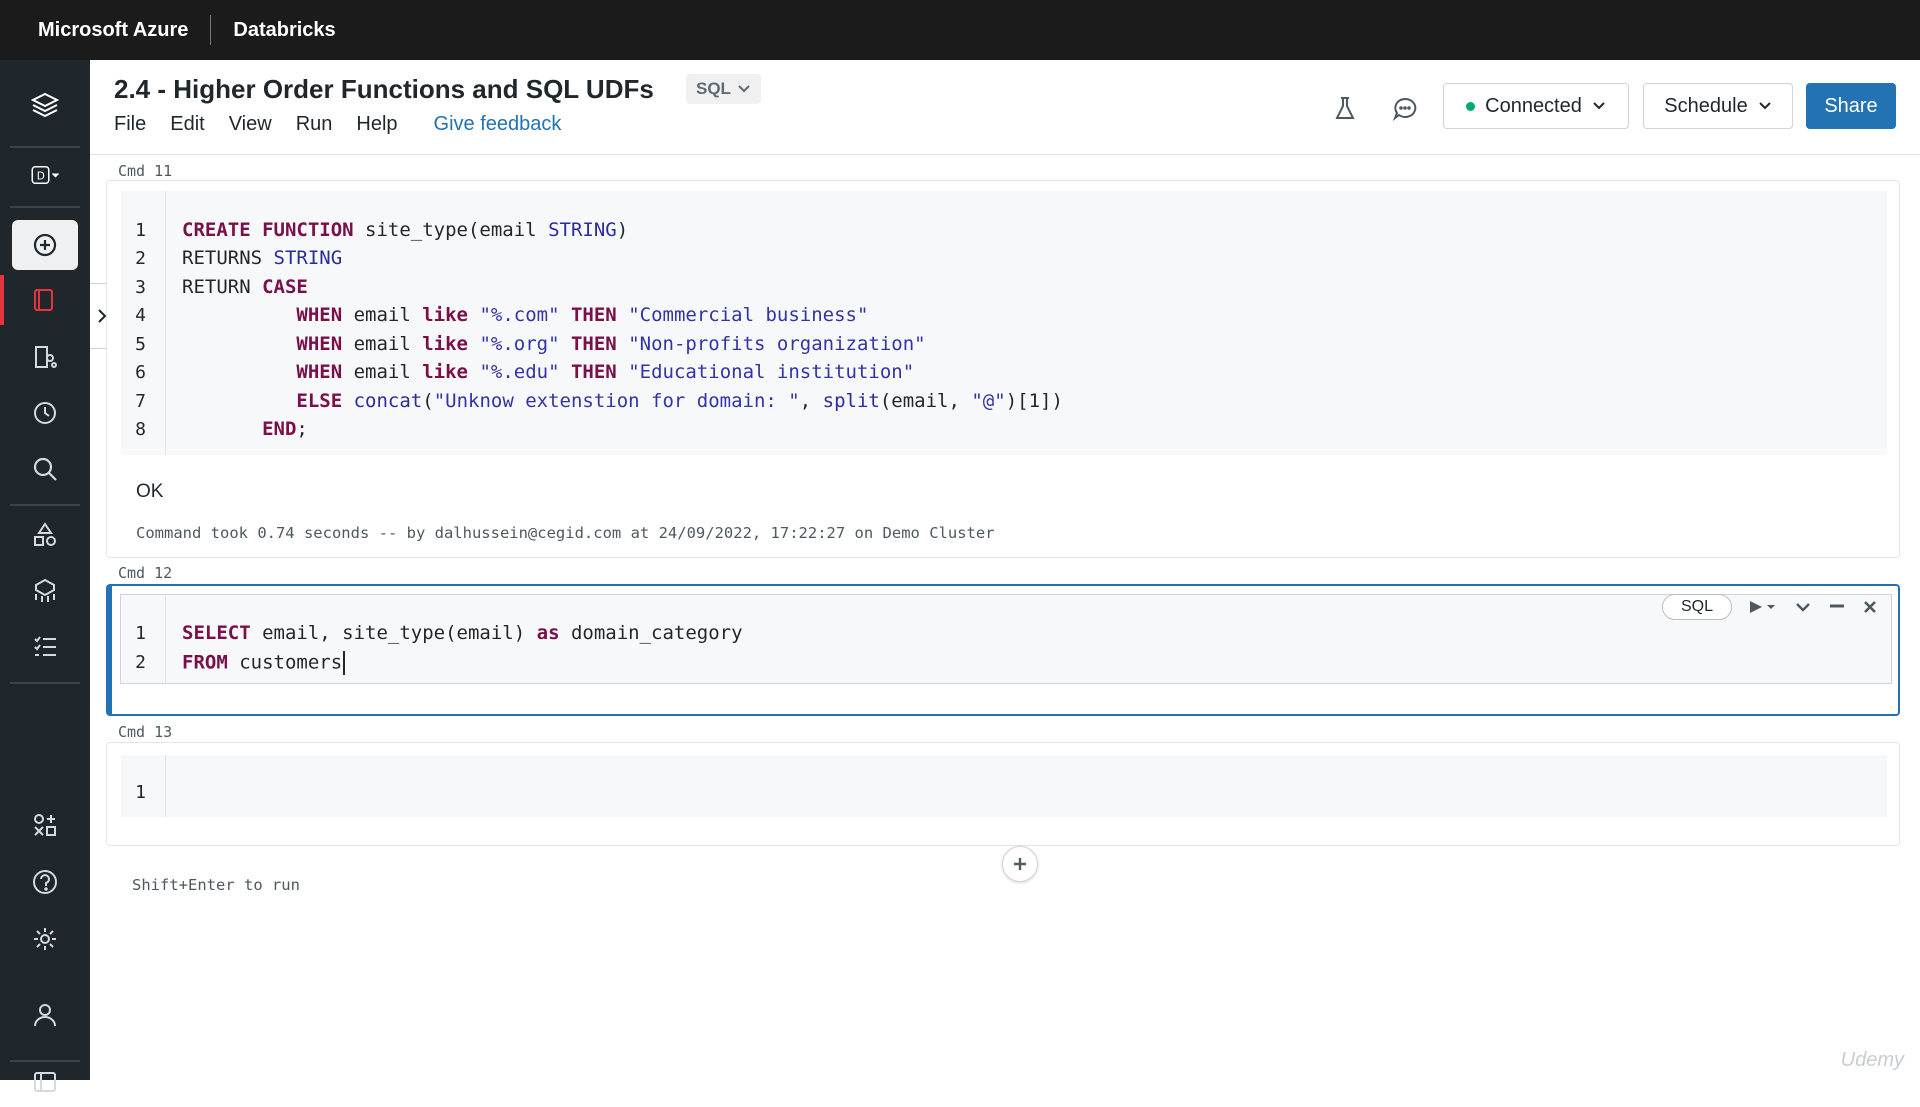  I want to click on run-cell-icon, so click(1763, 607).